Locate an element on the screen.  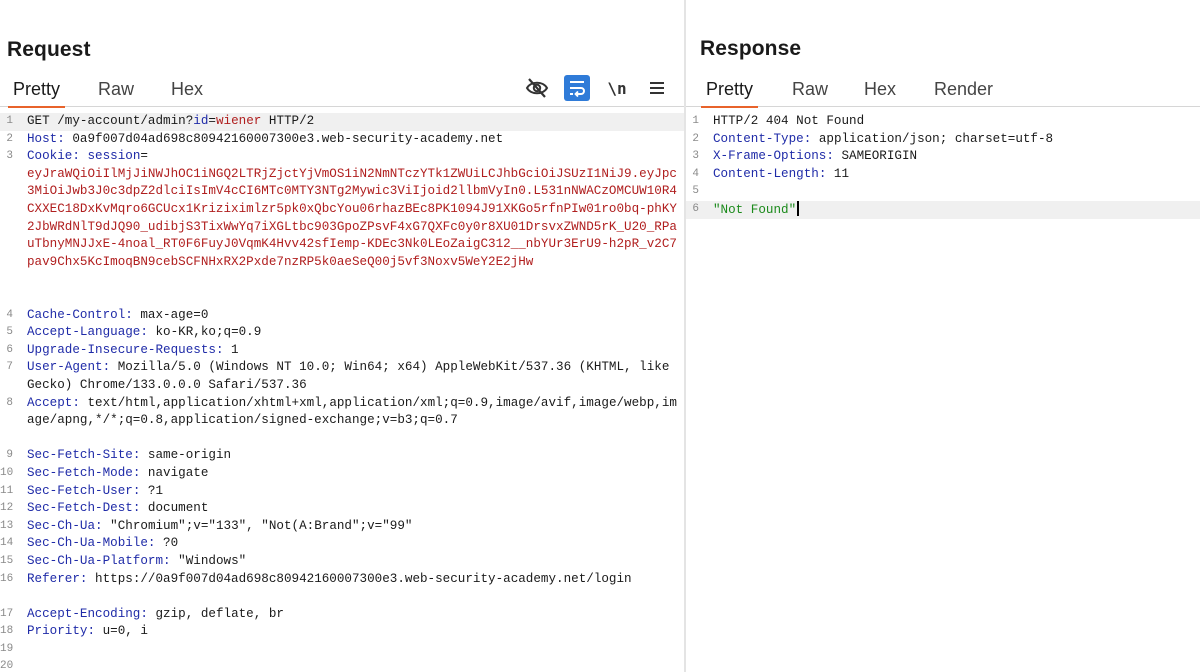
header-value: SAMEORIGIN is located at coordinates (875, 156).